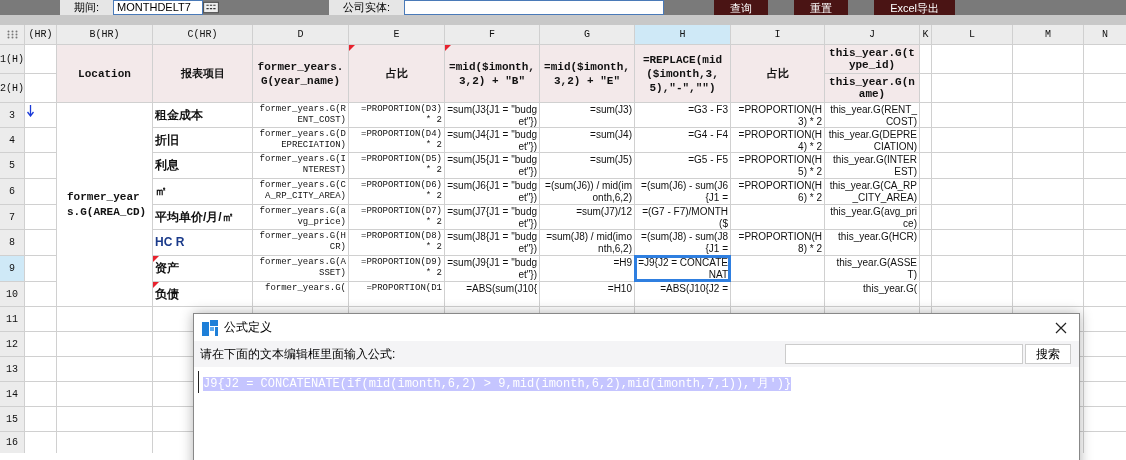  Describe the element at coordinates (300, 268) in the screenshot. I see `table-cell: former_years.G(ASSET)` at that location.